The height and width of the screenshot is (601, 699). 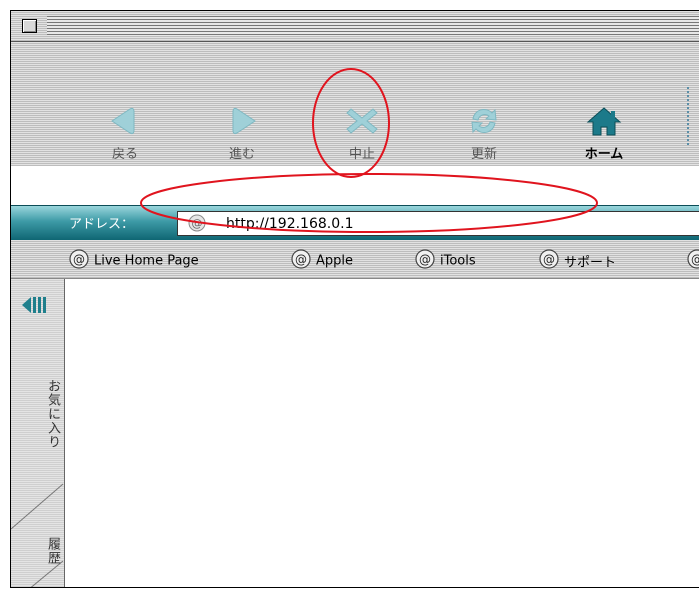 What do you see at coordinates (483, 154) in the screenshot?
I see `refresh-label: 更新` at bounding box center [483, 154].